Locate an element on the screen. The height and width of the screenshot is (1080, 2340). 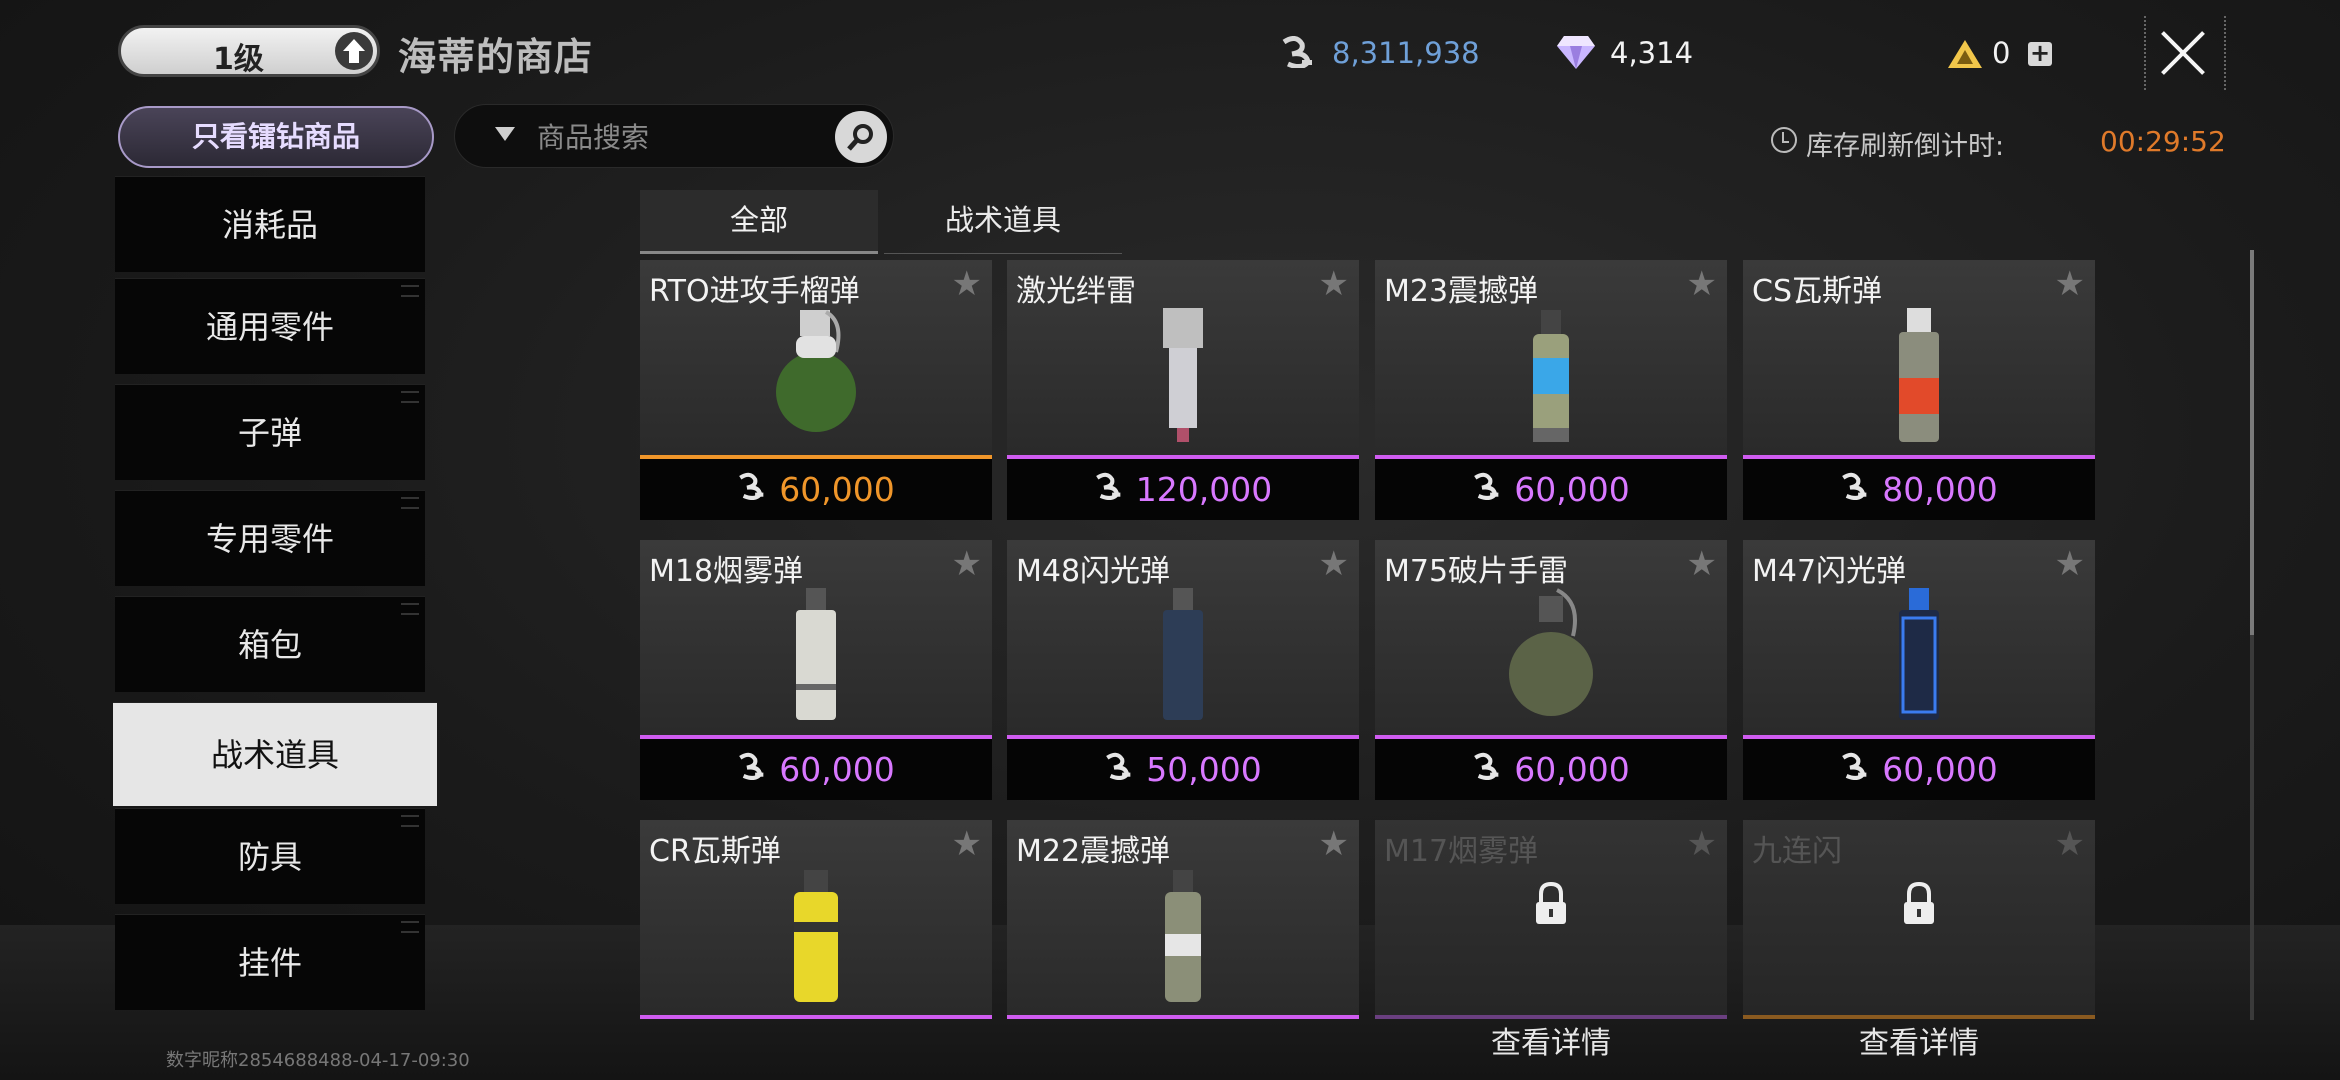
item-card: M48闪光弹 ★ 50,000 is located at coordinates (1183, 670).